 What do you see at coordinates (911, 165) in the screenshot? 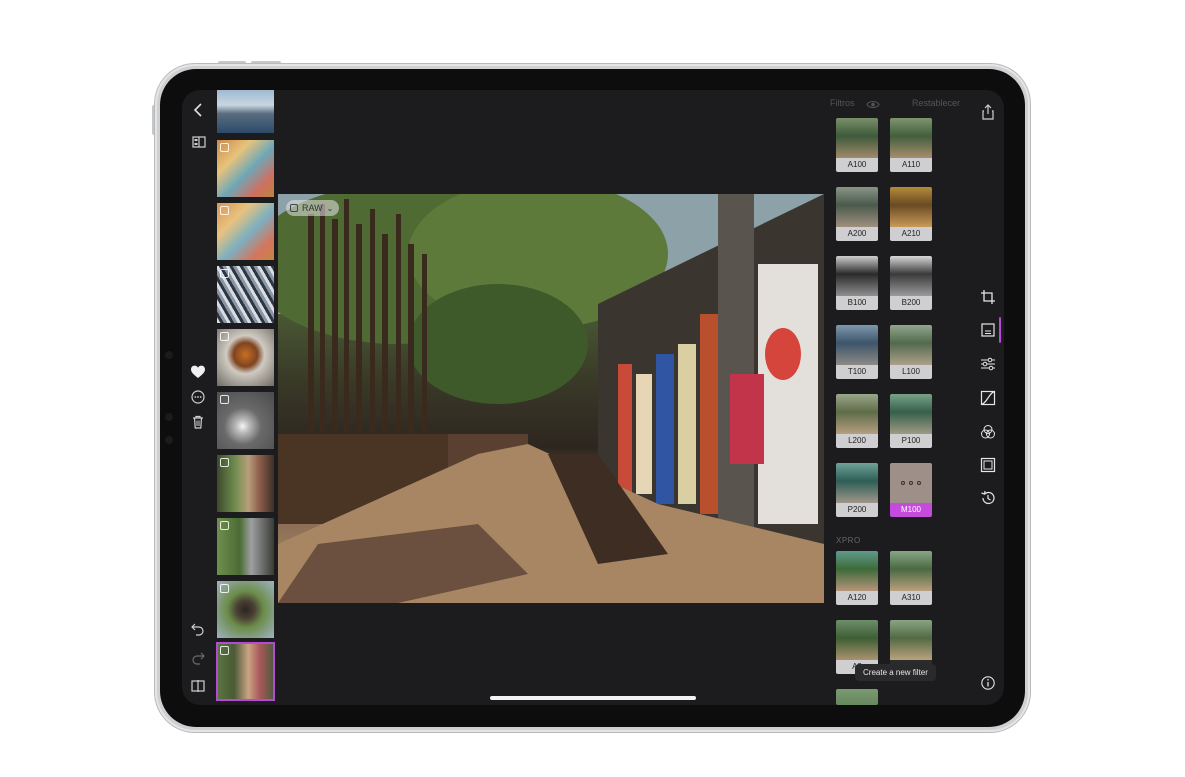
I see `filter-label: A110` at bounding box center [911, 165].